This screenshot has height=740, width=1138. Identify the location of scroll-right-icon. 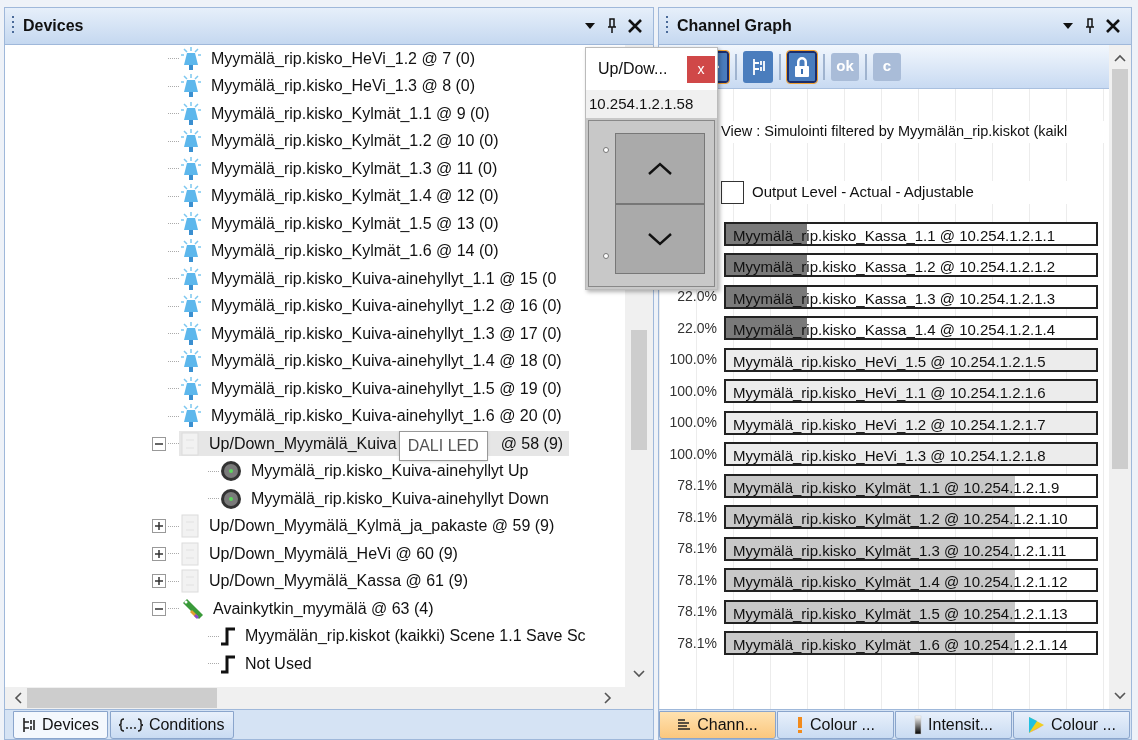
(608, 698).